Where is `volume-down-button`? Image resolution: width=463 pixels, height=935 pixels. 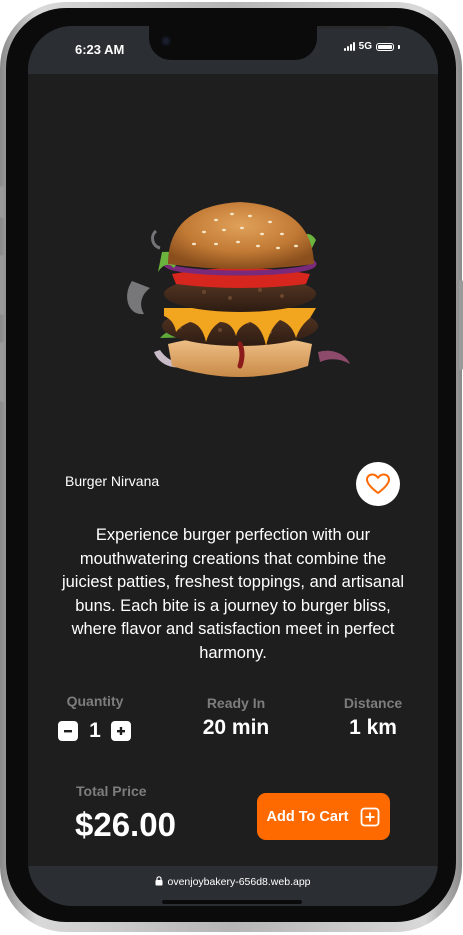
volume-down-button is located at coordinates (2, 372).